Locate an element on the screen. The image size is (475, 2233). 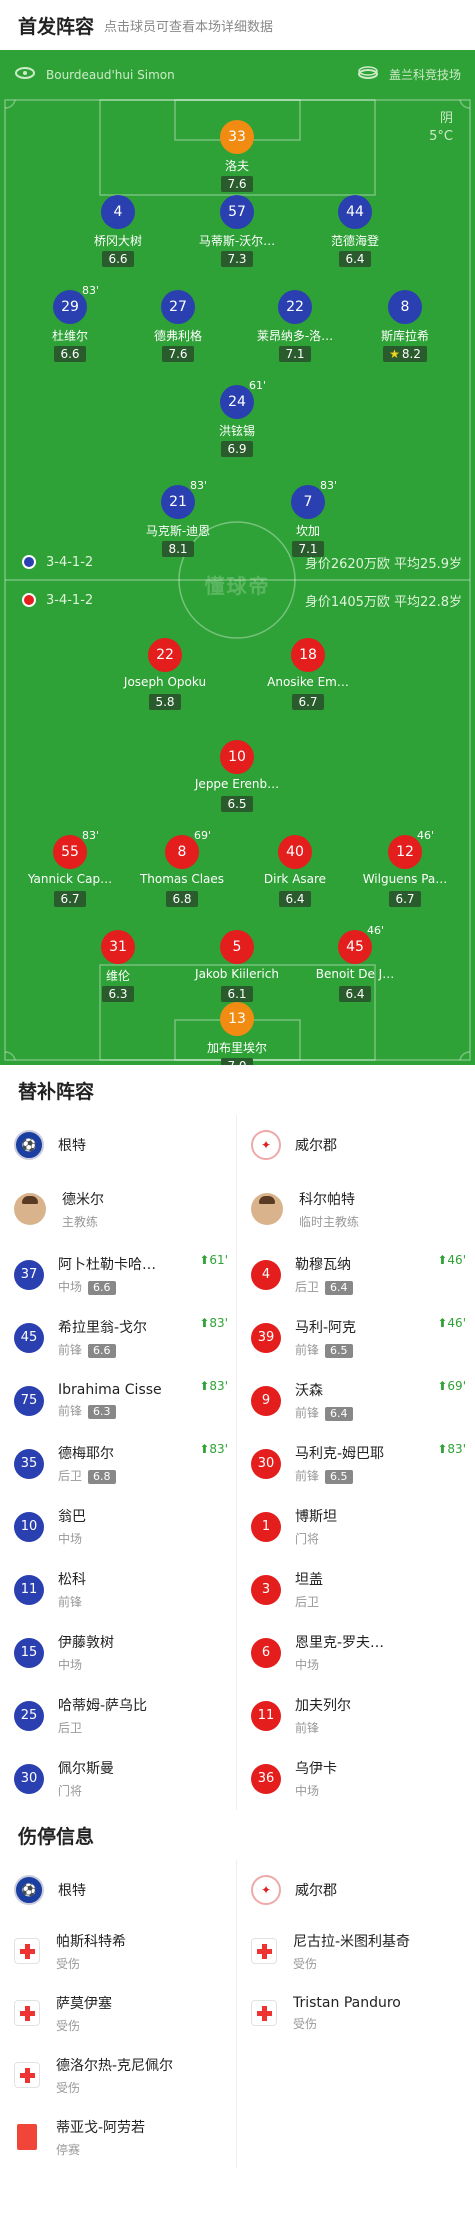
player-marker: 5 Jakob Kiilerich 6.1 is located at coordinates (237, 966).